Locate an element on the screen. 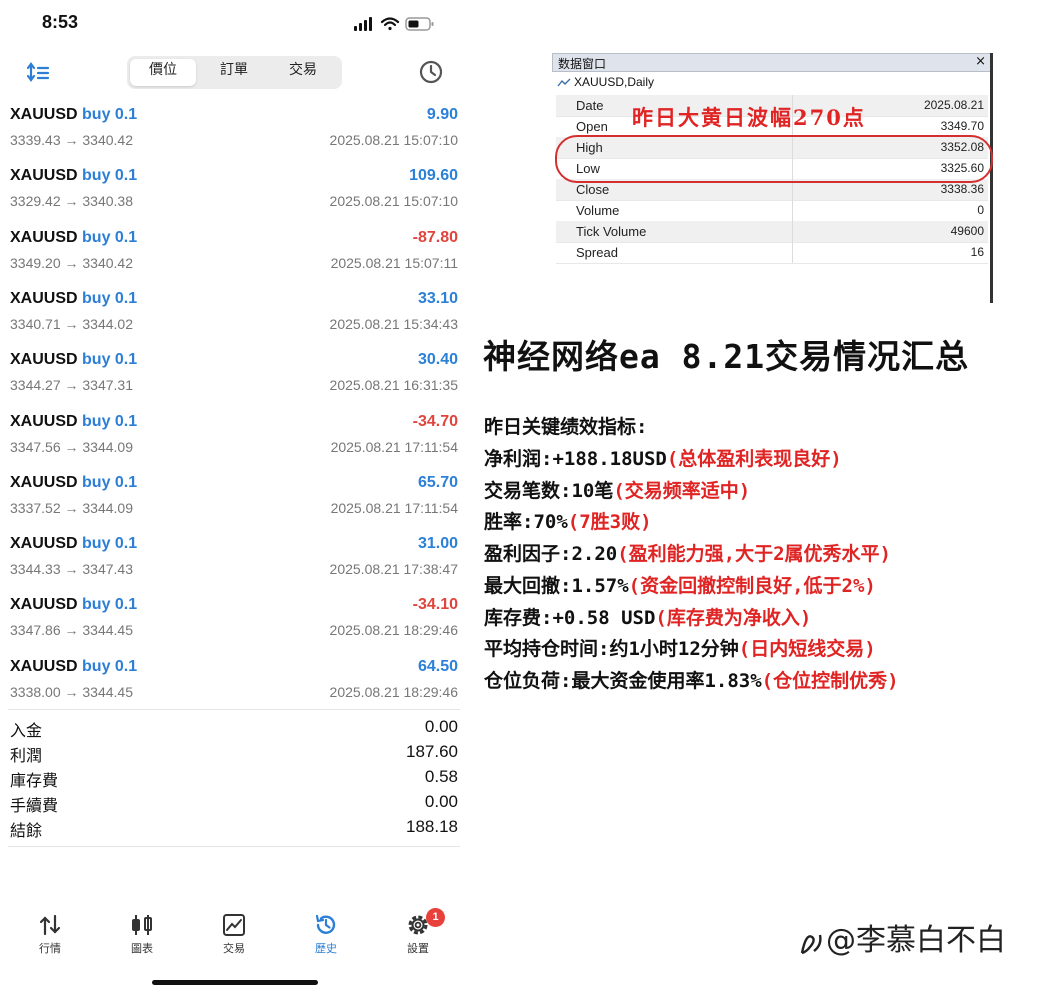  summary-bottom-divider is located at coordinates (234, 846).